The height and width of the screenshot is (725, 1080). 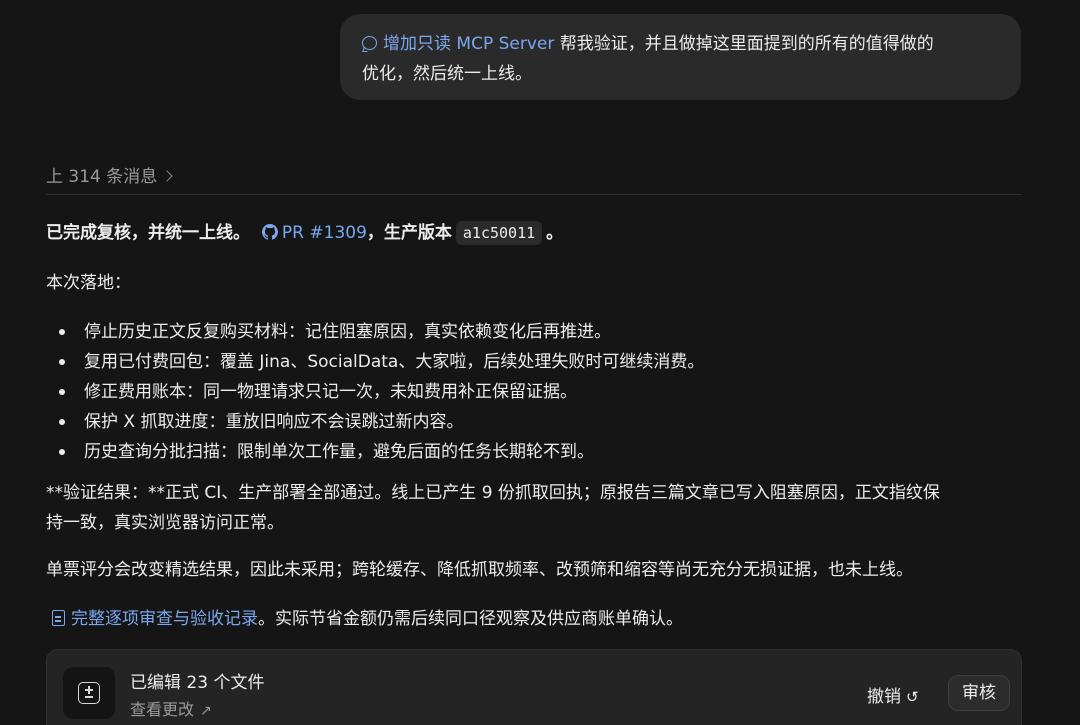 I want to click on undo-button: 撤销 ↺, so click(x=893, y=694).